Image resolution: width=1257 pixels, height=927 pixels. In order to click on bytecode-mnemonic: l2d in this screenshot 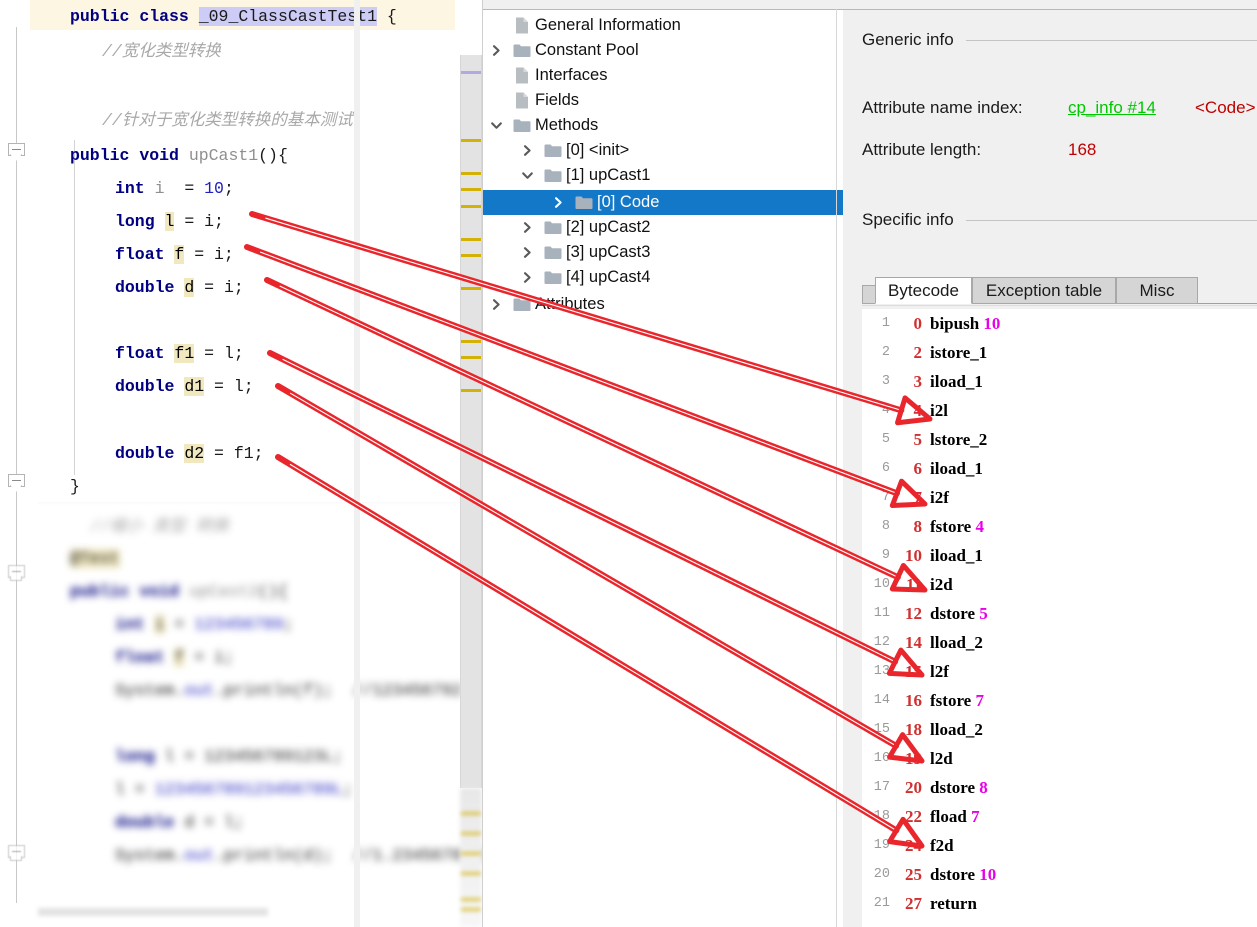, I will do `click(941, 758)`.